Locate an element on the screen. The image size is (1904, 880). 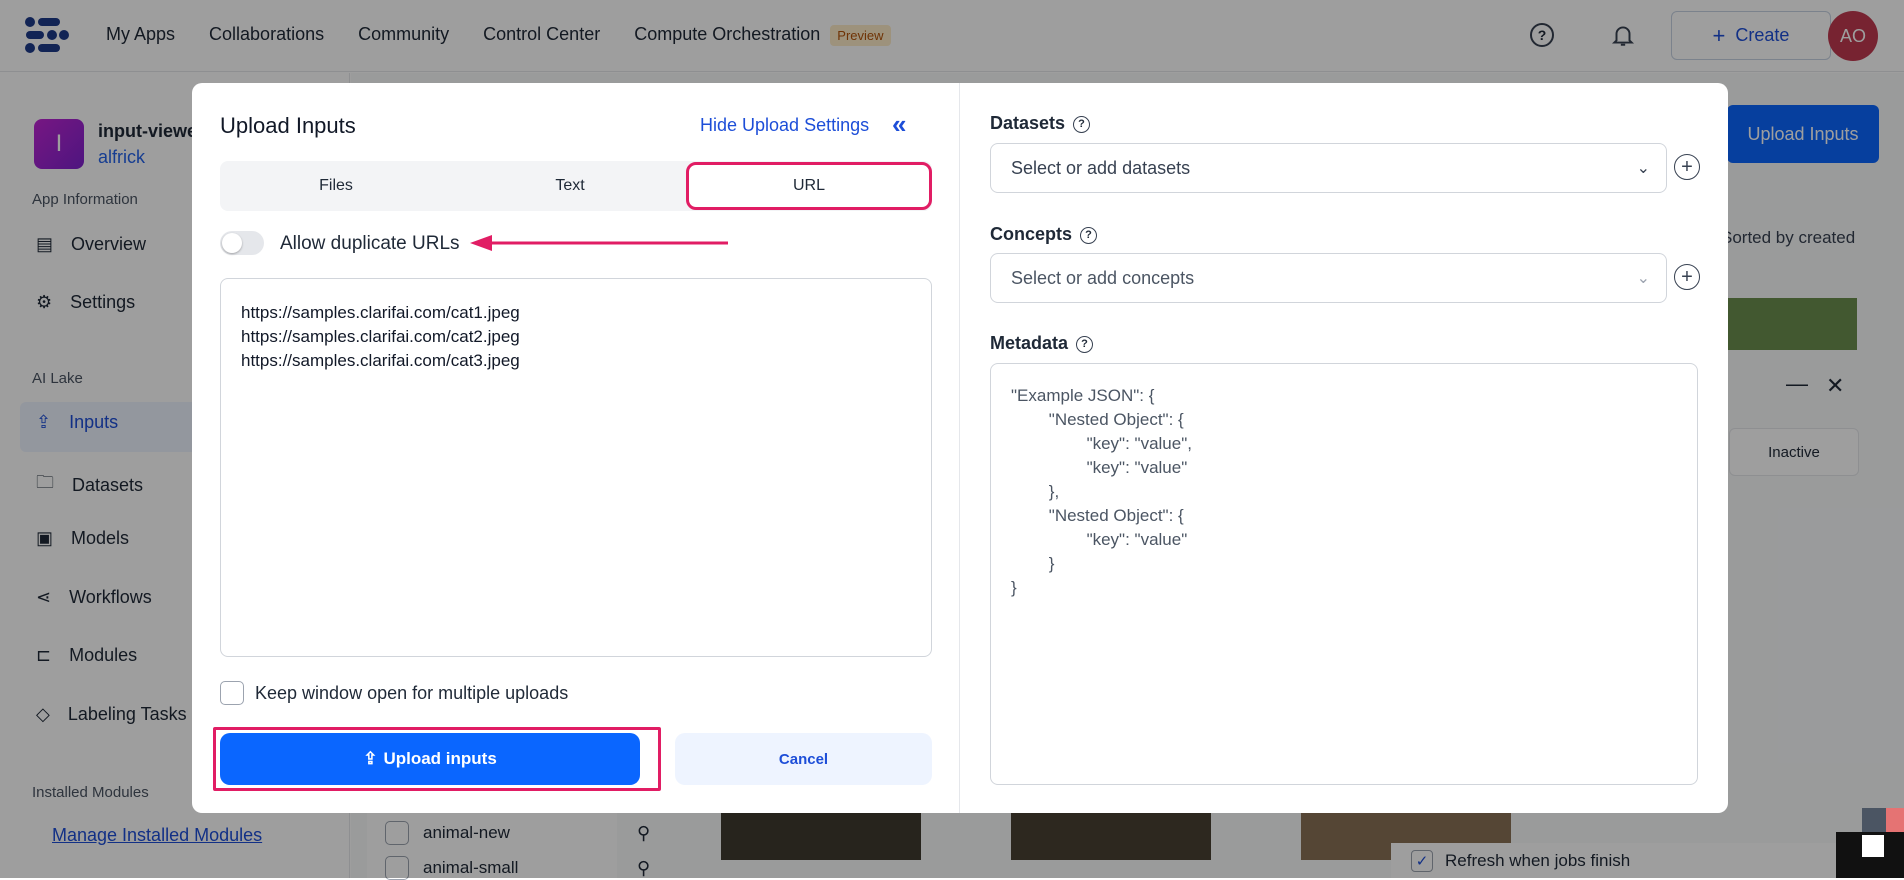
cancel-button: Cancel is located at coordinates (803, 759).